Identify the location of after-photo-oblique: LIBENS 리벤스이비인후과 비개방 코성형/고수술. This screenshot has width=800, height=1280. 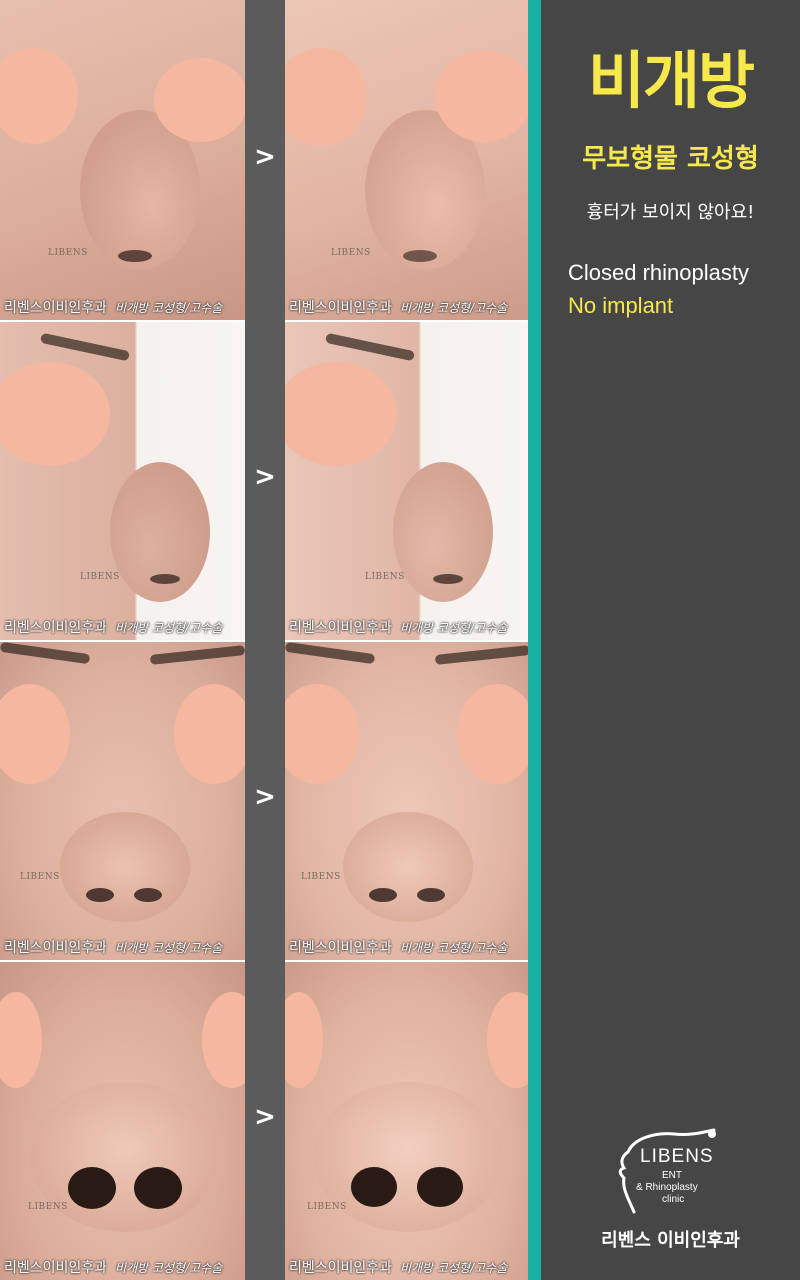
(406, 160).